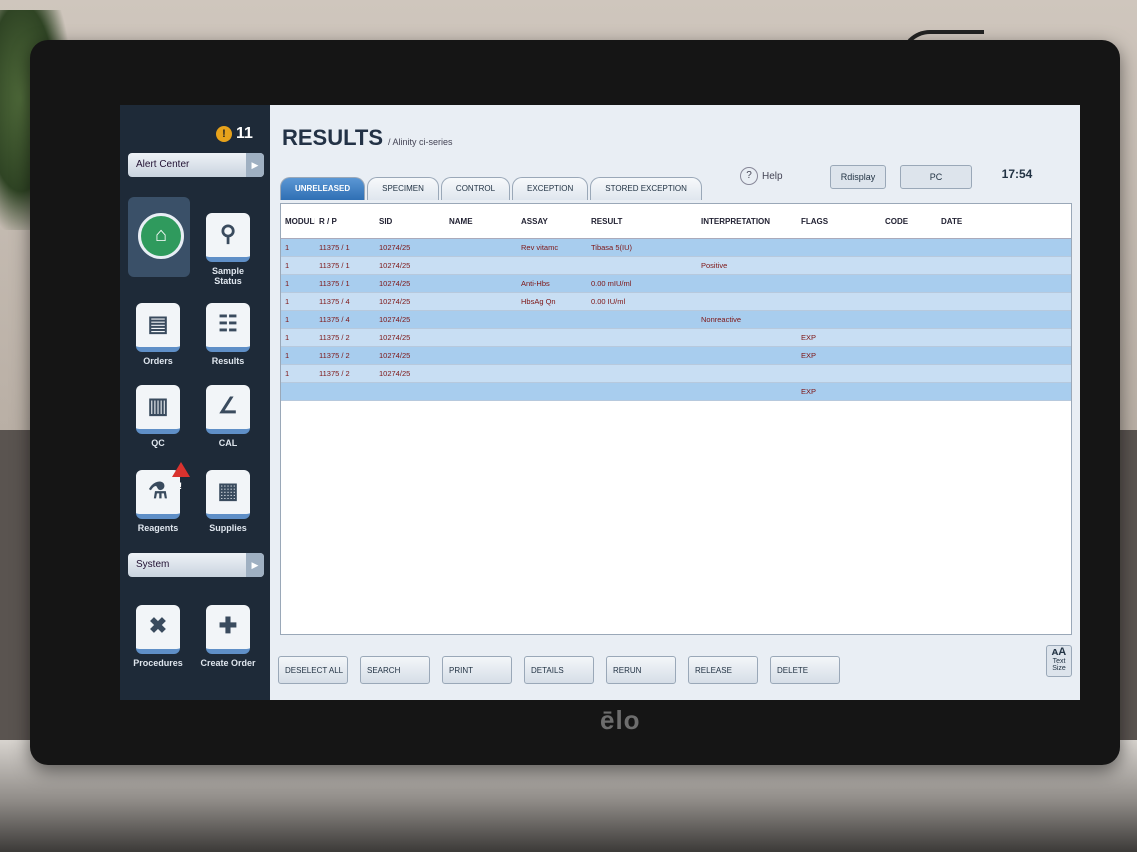  What do you see at coordinates (676, 392) in the screenshot?
I see `table-row: EXP` at bounding box center [676, 392].